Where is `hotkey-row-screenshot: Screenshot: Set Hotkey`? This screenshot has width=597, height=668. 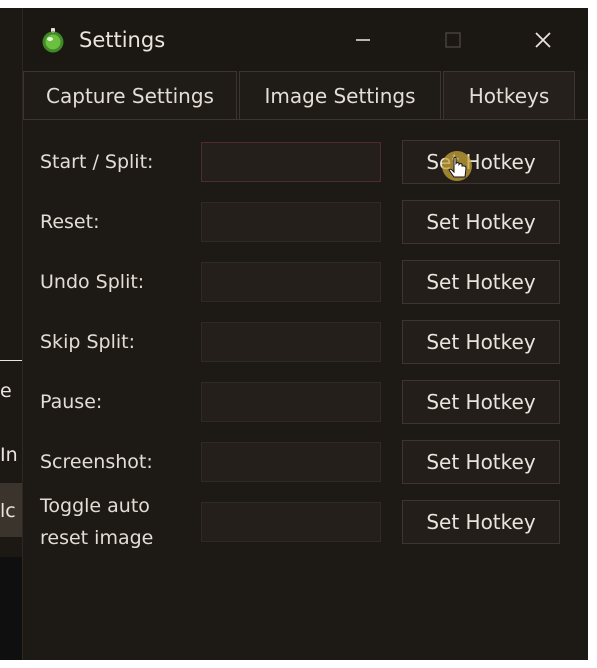
hotkey-row-screenshot: Screenshot: Set Hotkey is located at coordinates (305, 462).